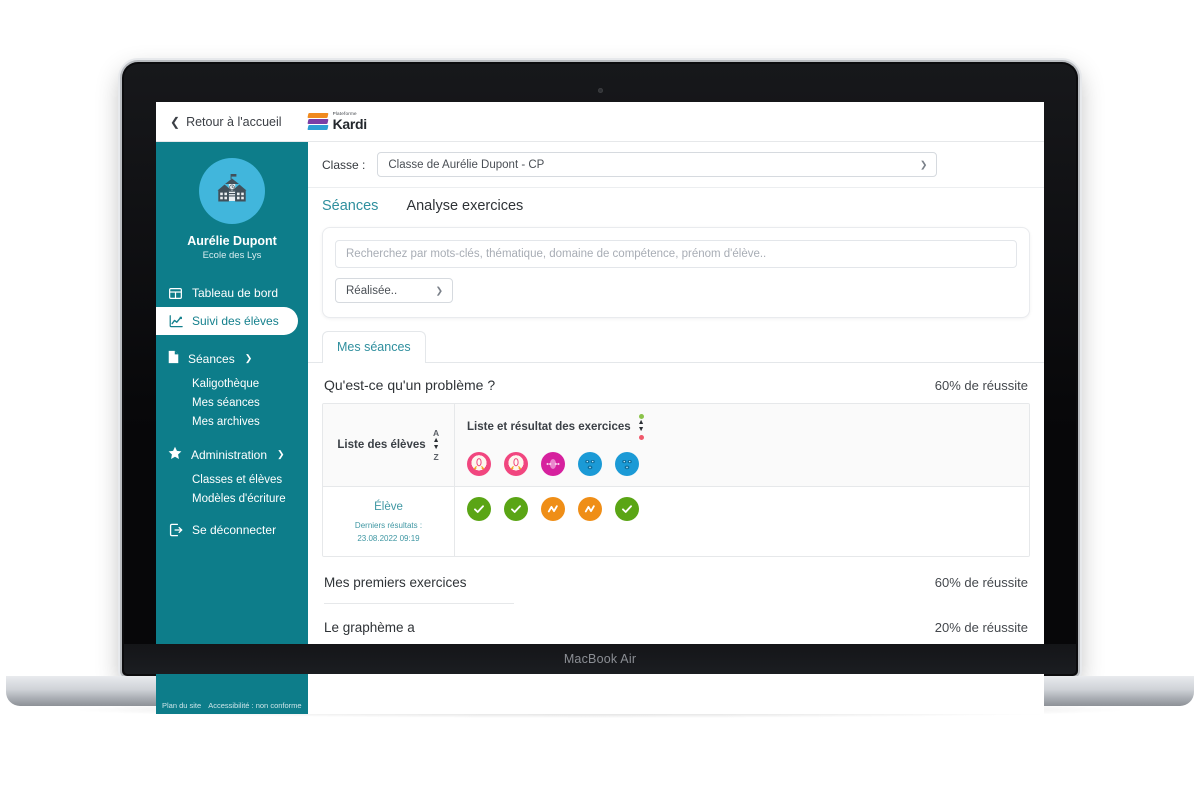 The height and width of the screenshot is (800, 1200). What do you see at coordinates (381, 444) in the screenshot?
I see `students-column-label: Liste des élèves` at bounding box center [381, 444].